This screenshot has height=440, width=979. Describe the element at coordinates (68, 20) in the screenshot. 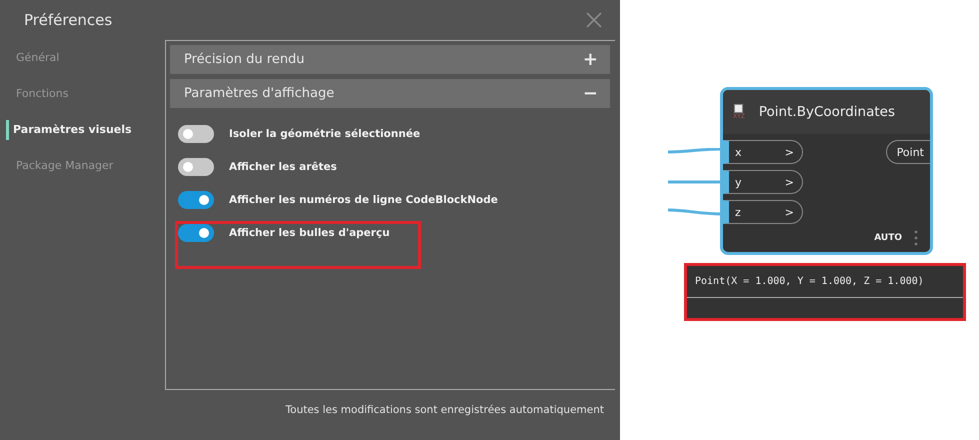

I see `window-title: Préférences` at that location.